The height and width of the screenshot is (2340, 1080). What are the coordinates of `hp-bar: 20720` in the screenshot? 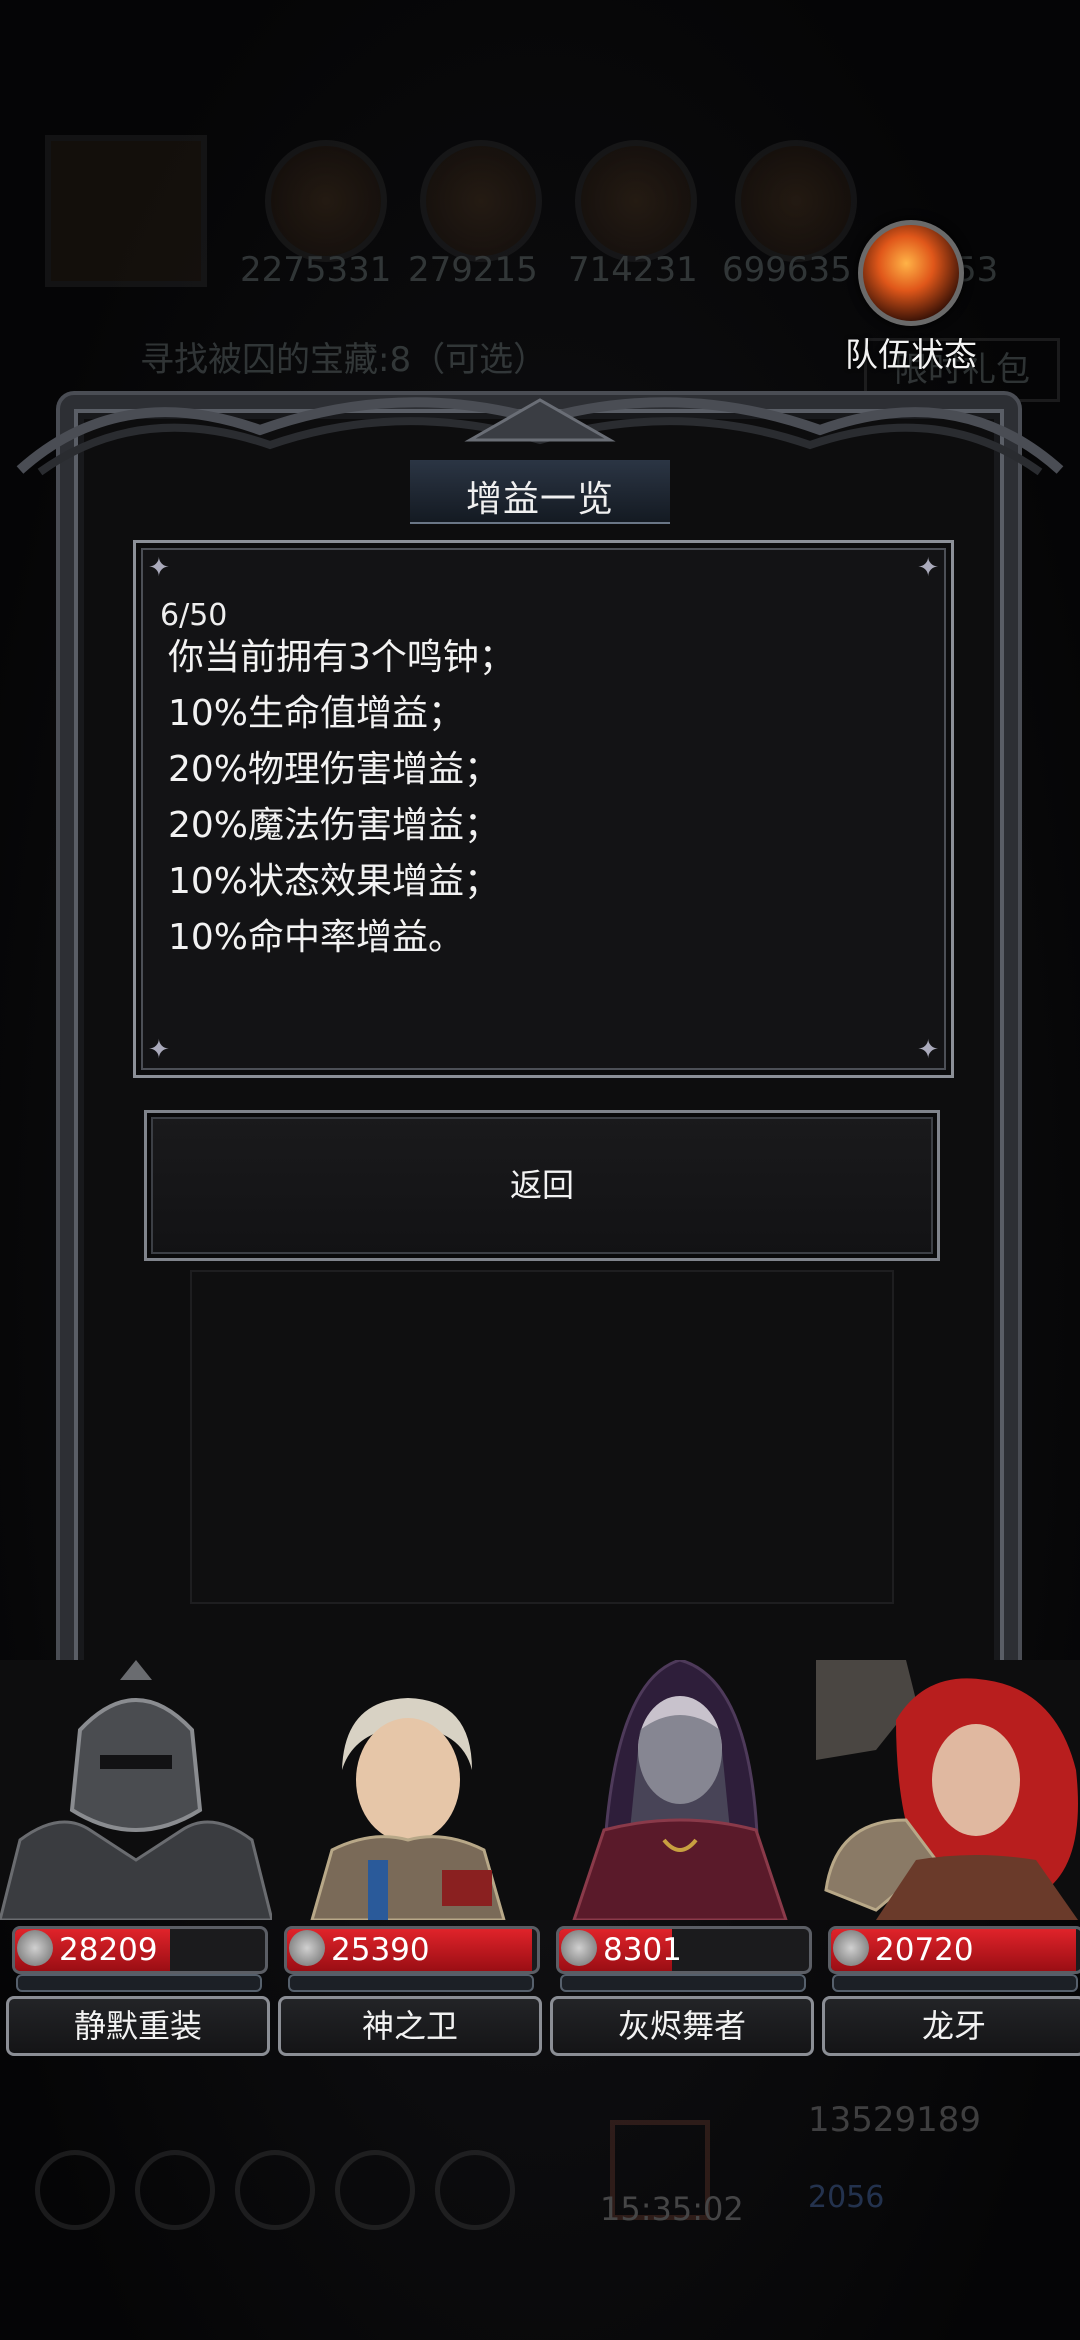 It's located at (954, 1950).